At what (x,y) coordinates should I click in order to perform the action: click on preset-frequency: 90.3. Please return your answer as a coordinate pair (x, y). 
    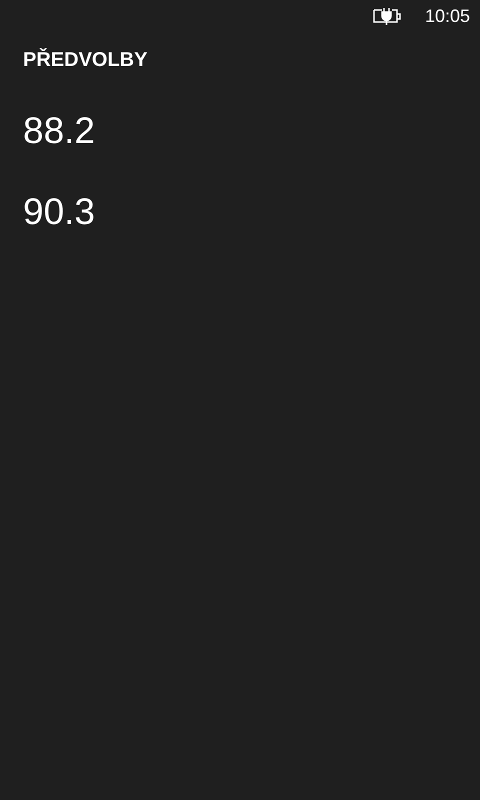
    Looking at the image, I should click on (59, 211).